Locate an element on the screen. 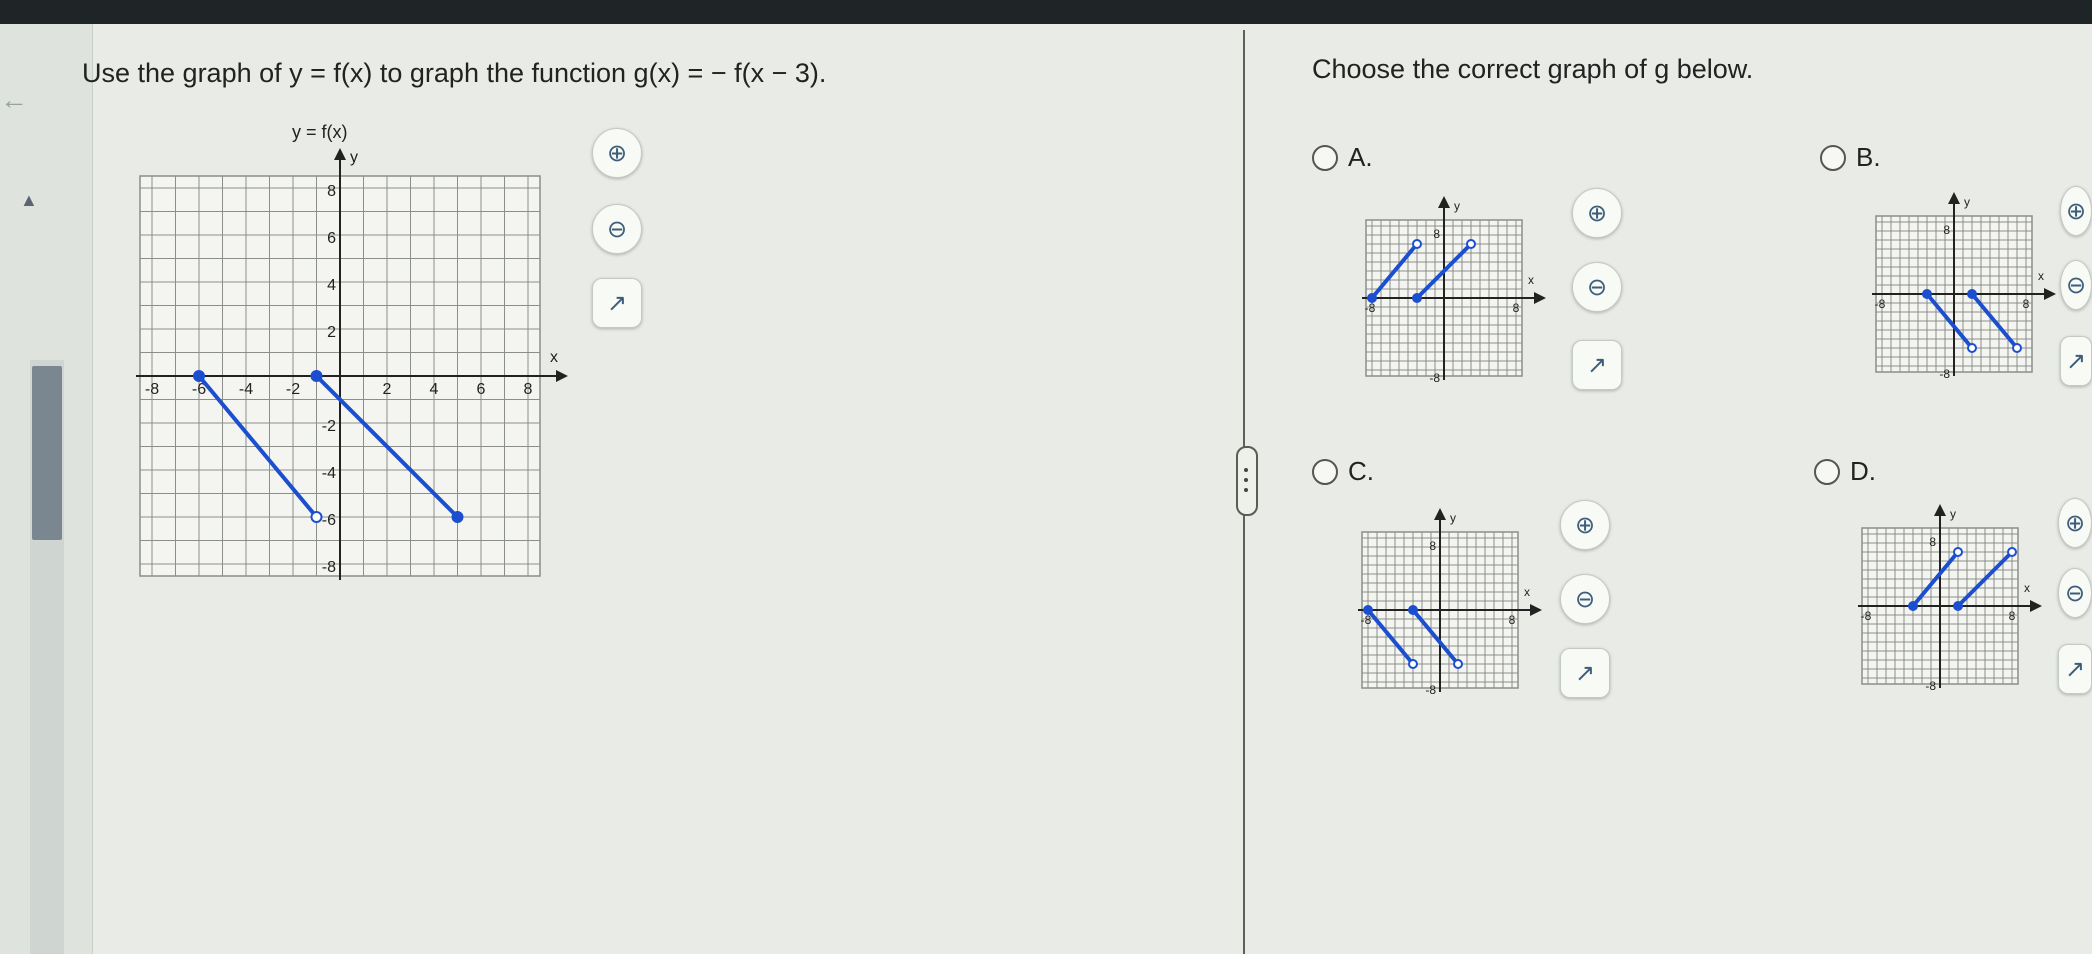 The image size is (2092, 954). pane-splitter-handle is located at coordinates (1247, 481).